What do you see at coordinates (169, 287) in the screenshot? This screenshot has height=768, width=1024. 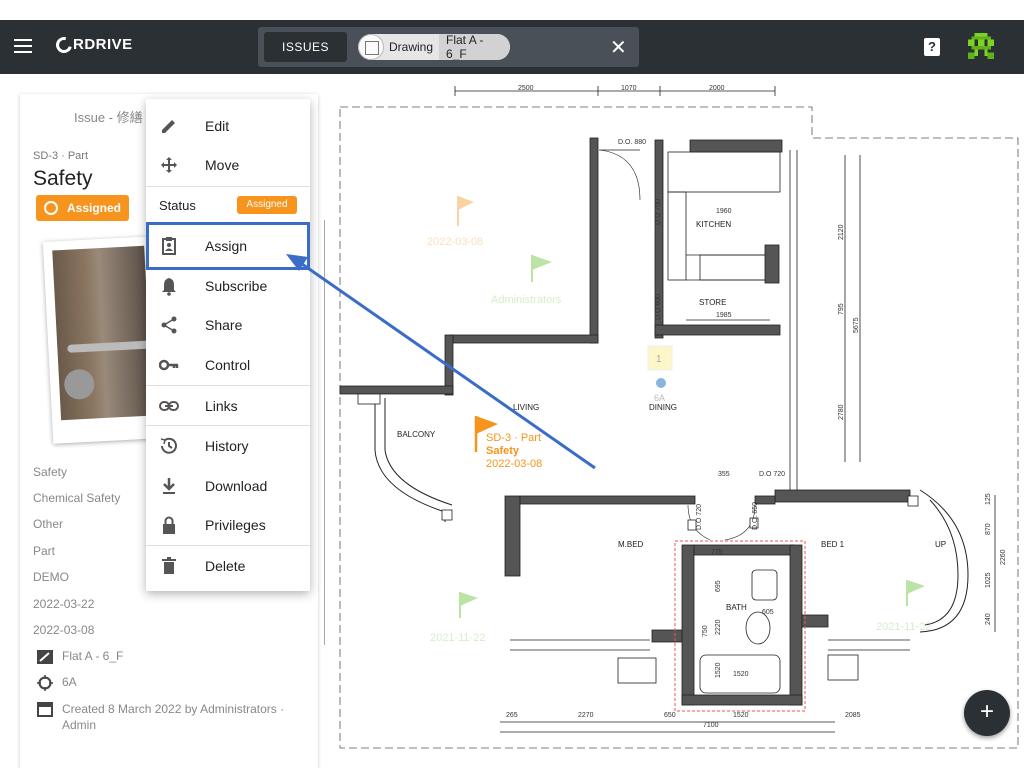 I see `bell-icon` at bounding box center [169, 287].